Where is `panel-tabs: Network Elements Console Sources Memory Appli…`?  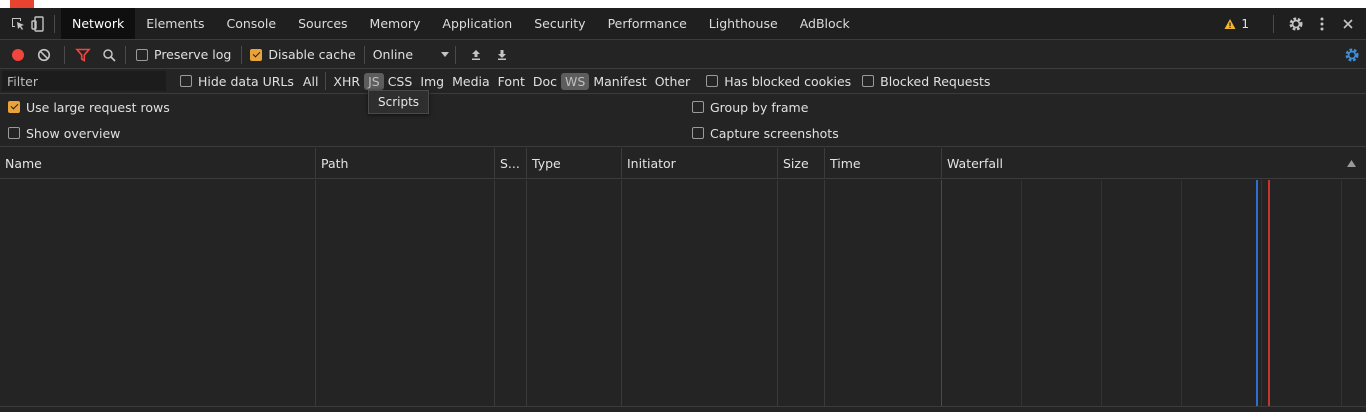 panel-tabs: Network Elements Console Sources Memory Appli… is located at coordinates (461, 23).